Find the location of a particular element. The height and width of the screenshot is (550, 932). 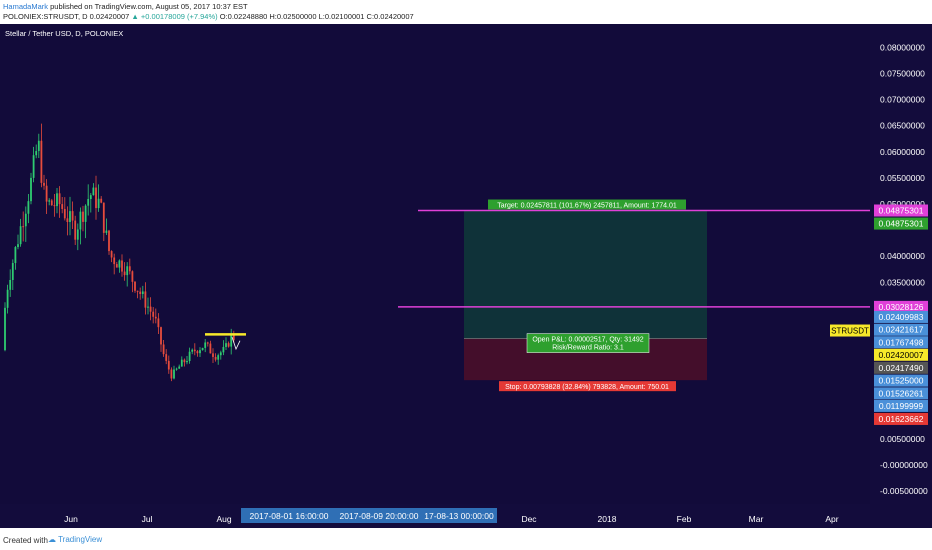

x-highlight-label: 17-08-13 00:00:00 is located at coordinates (459, 516).